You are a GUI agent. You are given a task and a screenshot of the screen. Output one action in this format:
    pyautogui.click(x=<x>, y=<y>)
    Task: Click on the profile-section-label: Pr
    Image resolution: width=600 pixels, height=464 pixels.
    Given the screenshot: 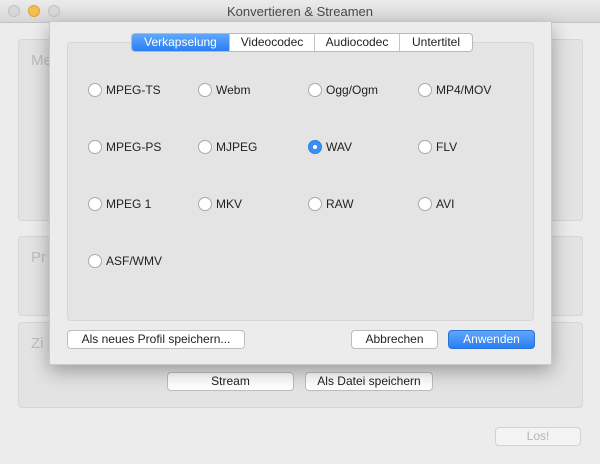 What is the action you would take?
    pyautogui.click(x=38, y=257)
    